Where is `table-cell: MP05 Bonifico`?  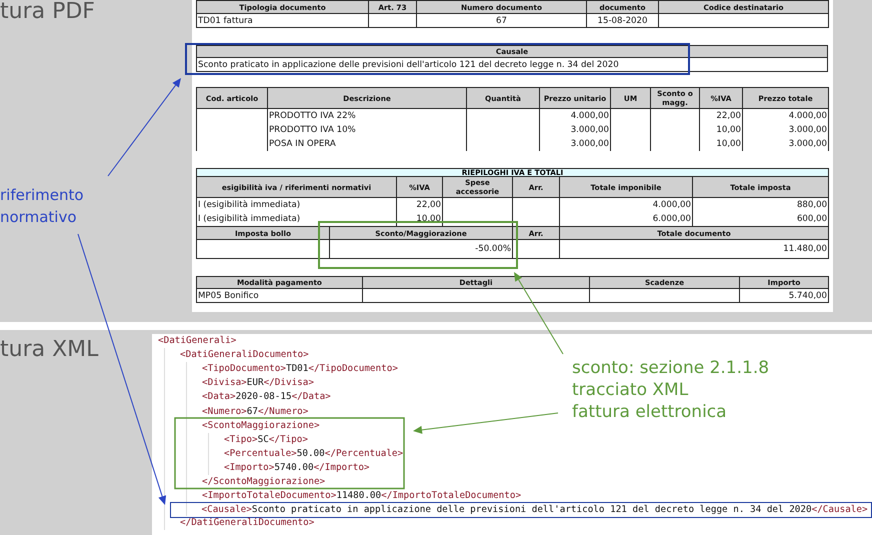
table-cell: MP05 Bonifico is located at coordinates (279, 295).